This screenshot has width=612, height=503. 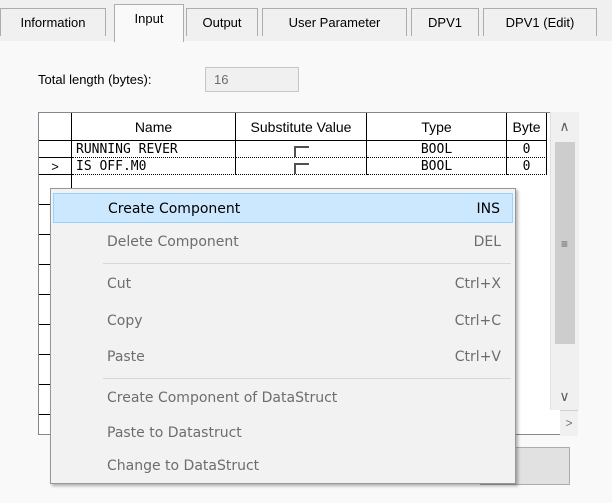 I want to click on tab-label: DPV1 (Edit), so click(x=540, y=22).